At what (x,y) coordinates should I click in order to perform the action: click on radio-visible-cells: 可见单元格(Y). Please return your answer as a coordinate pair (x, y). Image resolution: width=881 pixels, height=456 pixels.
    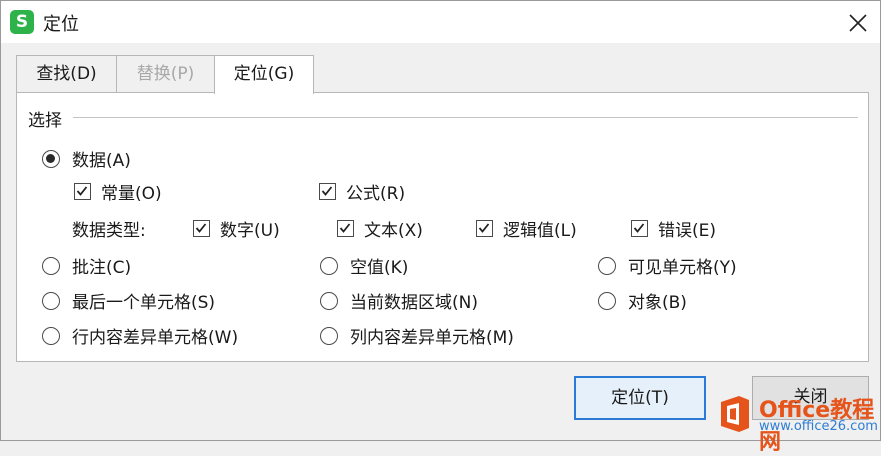
    Looking at the image, I should click on (667, 265).